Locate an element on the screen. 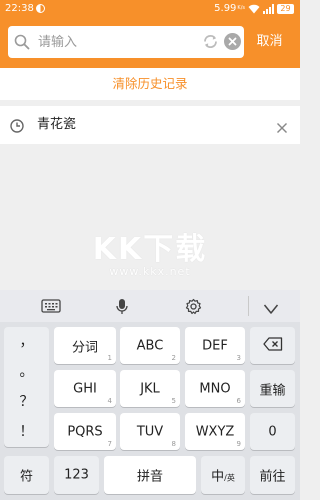  key-fenci: 分词 1 is located at coordinates (85, 345).